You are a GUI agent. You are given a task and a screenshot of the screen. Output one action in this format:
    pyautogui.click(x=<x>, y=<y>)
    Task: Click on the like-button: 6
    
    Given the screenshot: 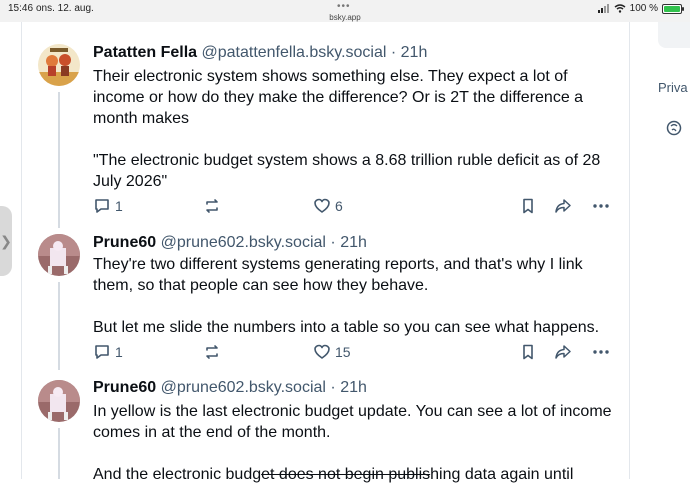 What is the action you would take?
    pyautogui.click(x=328, y=206)
    